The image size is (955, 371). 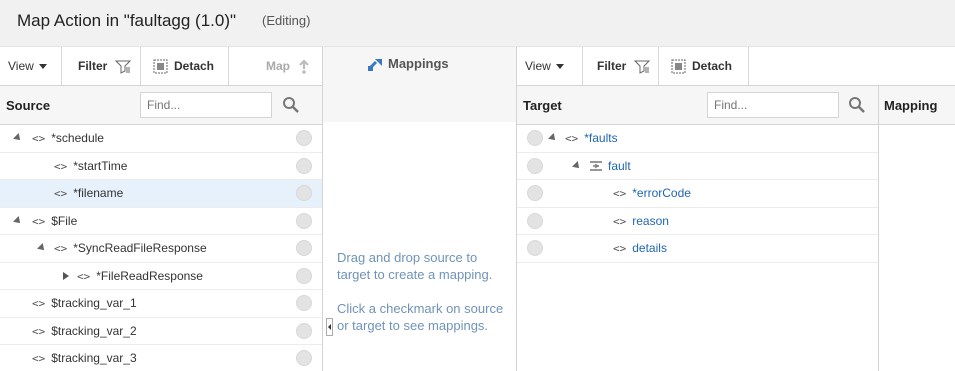 I want to click on tree-row: <> *startTime, so click(x=161, y=166).